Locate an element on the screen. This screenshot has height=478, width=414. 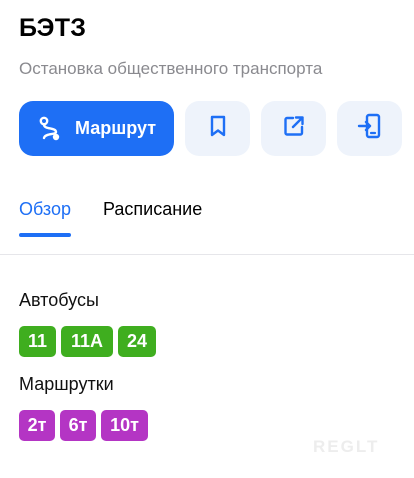
watermark: REGLT is located at coordinates (346, 446).